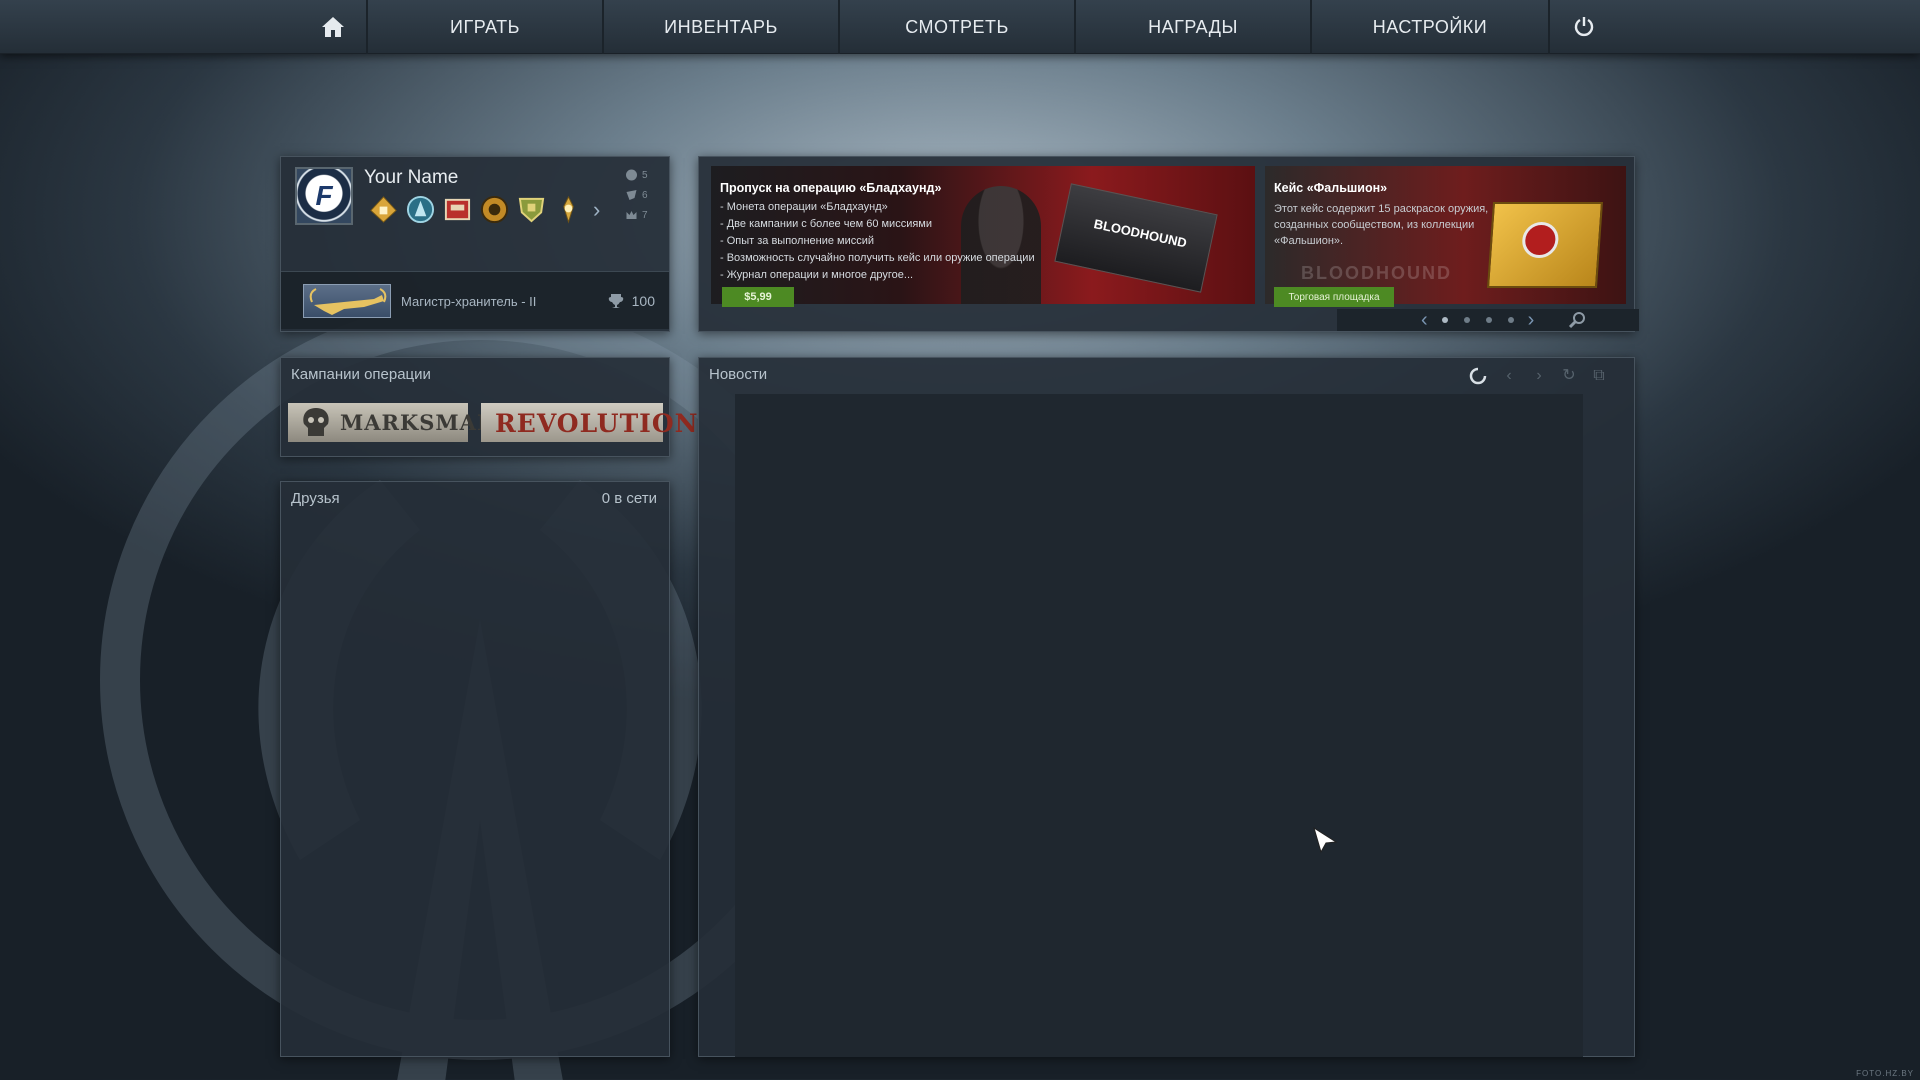 This screenshot has width=1920, height=1080. I want to click on home-icon, so click(333, 27).